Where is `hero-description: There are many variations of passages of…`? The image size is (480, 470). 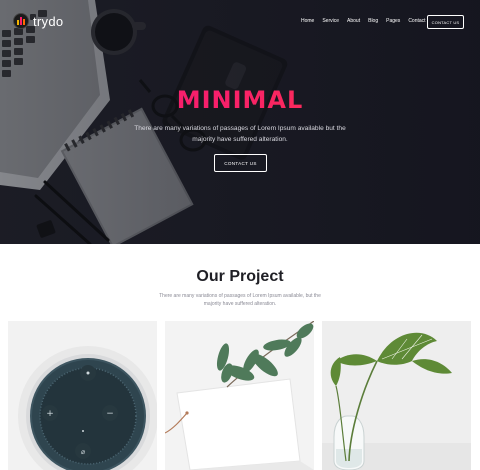
hero-description: There are many variations of passages of… is located at coordinates (240, 134).